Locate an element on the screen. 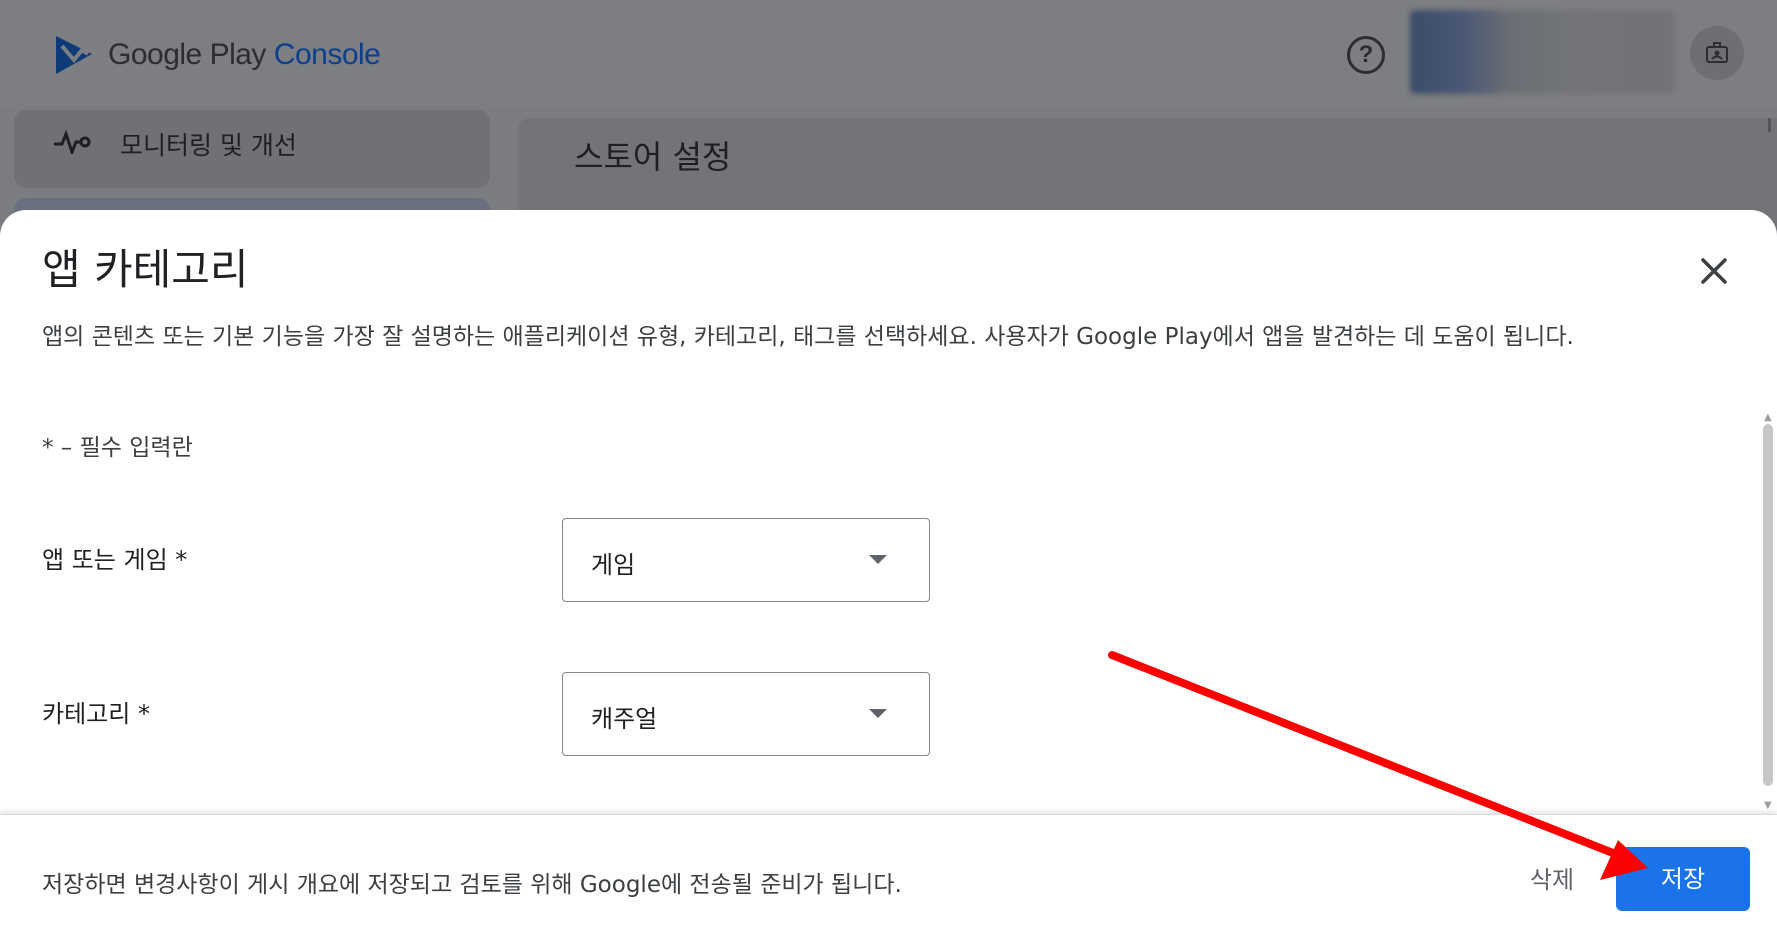 Image resolution: width=1777 pixels, height=934 pixels. close-icon is located at coordinates (1714, 271).